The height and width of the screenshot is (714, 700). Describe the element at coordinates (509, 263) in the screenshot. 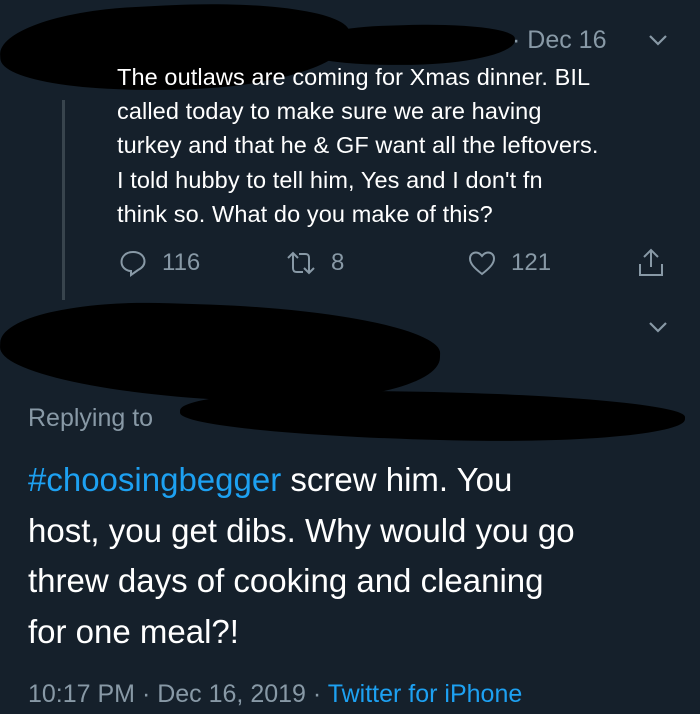

I see `like-button: 121` at that location.